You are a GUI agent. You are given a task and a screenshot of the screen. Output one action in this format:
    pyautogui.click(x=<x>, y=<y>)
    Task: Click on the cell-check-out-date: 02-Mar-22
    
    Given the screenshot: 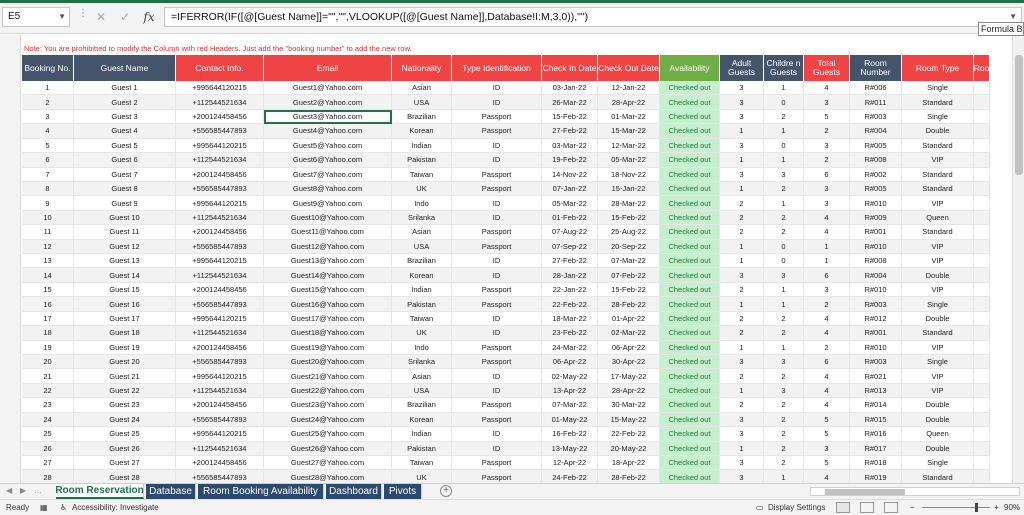 What is the action you would take?
    pyautogui.click(x=629, y=333)
    